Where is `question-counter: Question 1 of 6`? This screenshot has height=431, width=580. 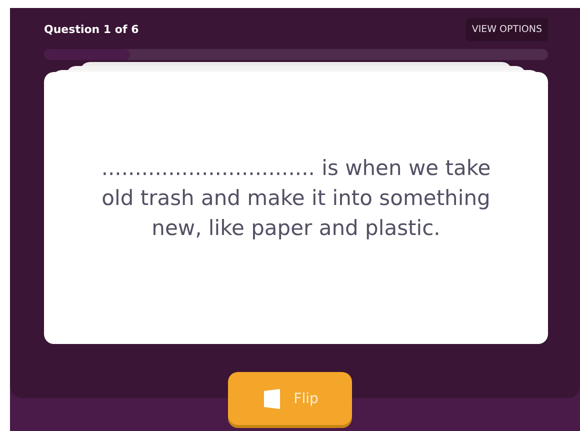 question-counter: Question 1 of 6 is located at coordinates (91, 29).